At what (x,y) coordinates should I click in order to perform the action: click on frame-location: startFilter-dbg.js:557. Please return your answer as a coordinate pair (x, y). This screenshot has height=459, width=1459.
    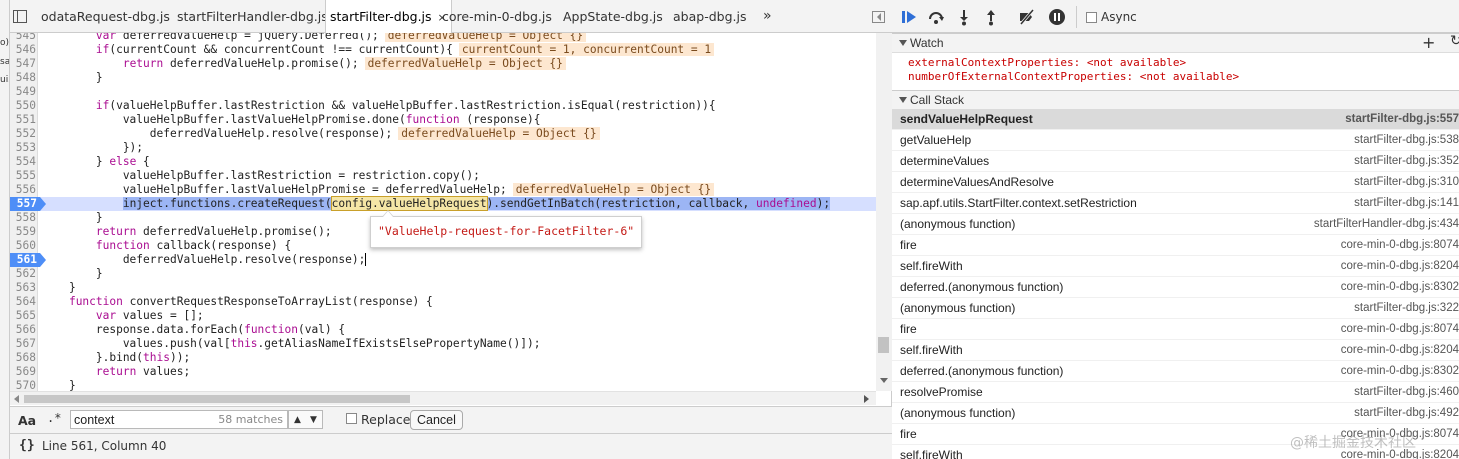
    Looking at the image, I should click on (1402, 119).